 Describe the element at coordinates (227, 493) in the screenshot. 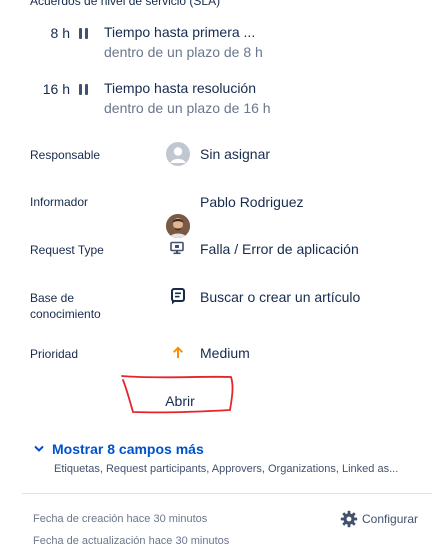

I see `divider` at that location.